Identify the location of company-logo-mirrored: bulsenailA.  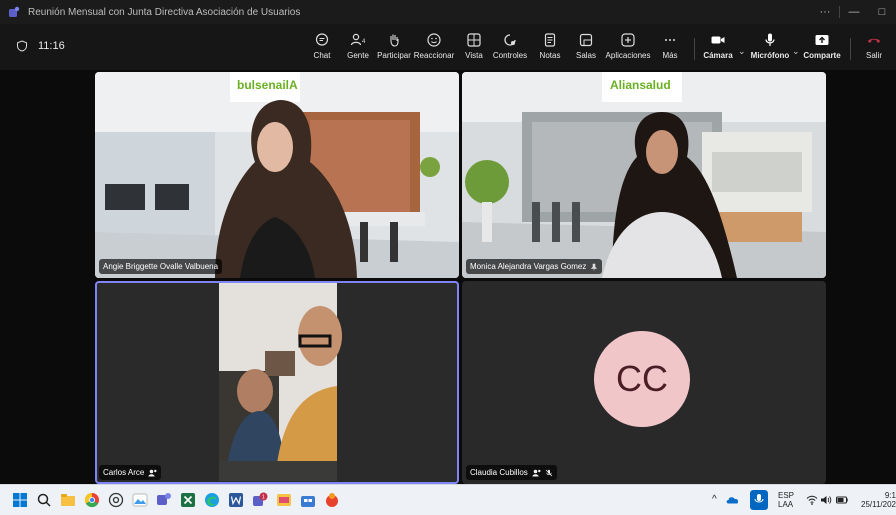
(267, 85).